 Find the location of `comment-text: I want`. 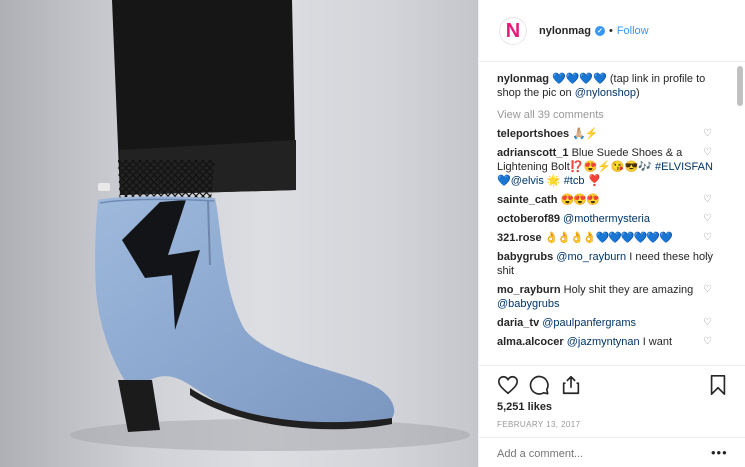

comment-text: I want is located at coordinates (656, 342).